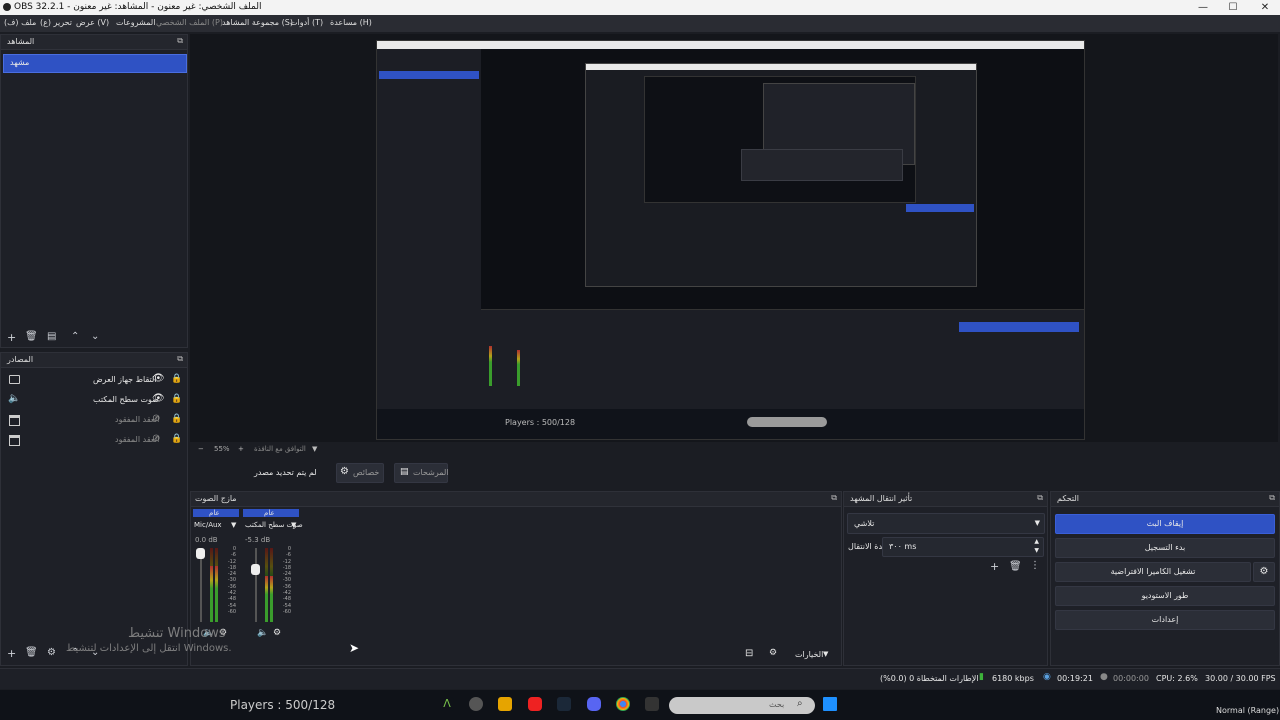  I want to click on filters-button: ▤ المرشحات, so click(421, 473).